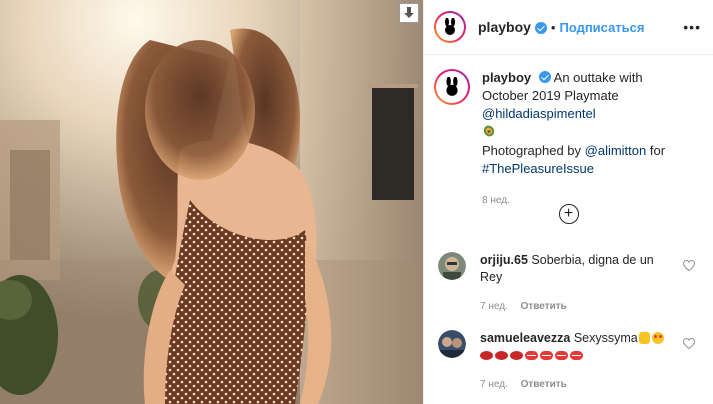 This screenshot has width=713, height=404. I want to click on mention-link: @hildadiaspimentel, so click(539, 113).